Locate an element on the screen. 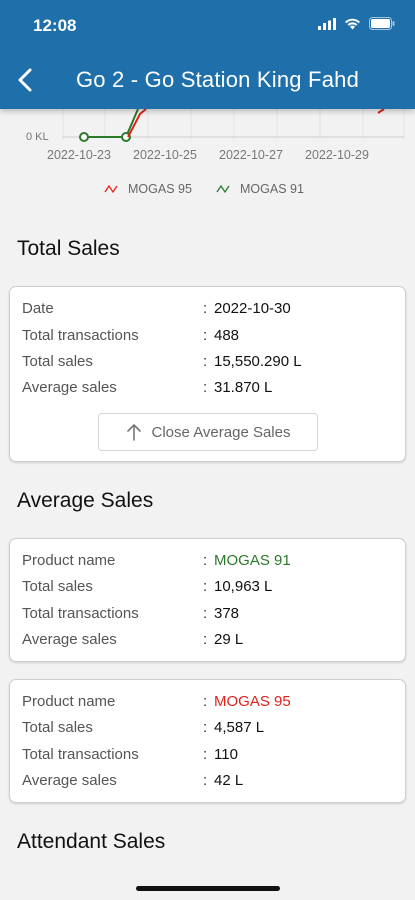 Image resolution: width=415 pixels, height=900 pixels. average-sales-heading: Average Sales is located at coordinates (85, 500).